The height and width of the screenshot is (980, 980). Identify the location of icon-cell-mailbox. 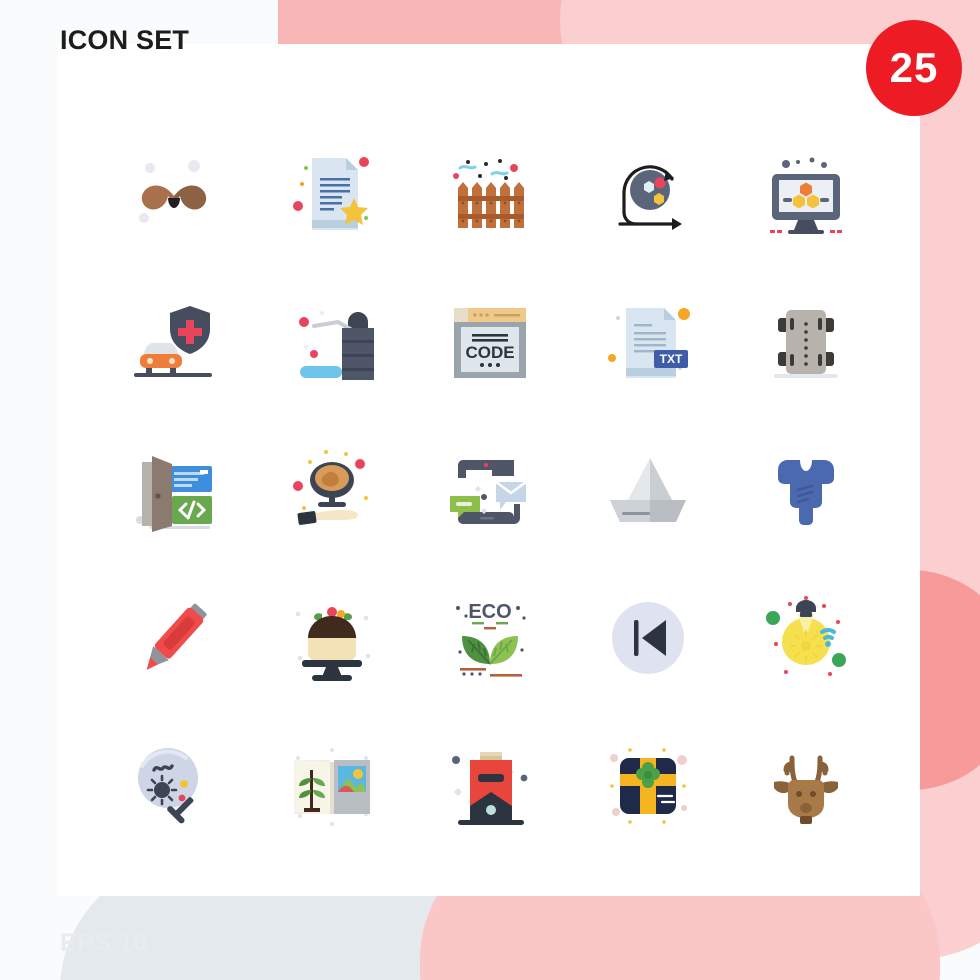
(490, 786).